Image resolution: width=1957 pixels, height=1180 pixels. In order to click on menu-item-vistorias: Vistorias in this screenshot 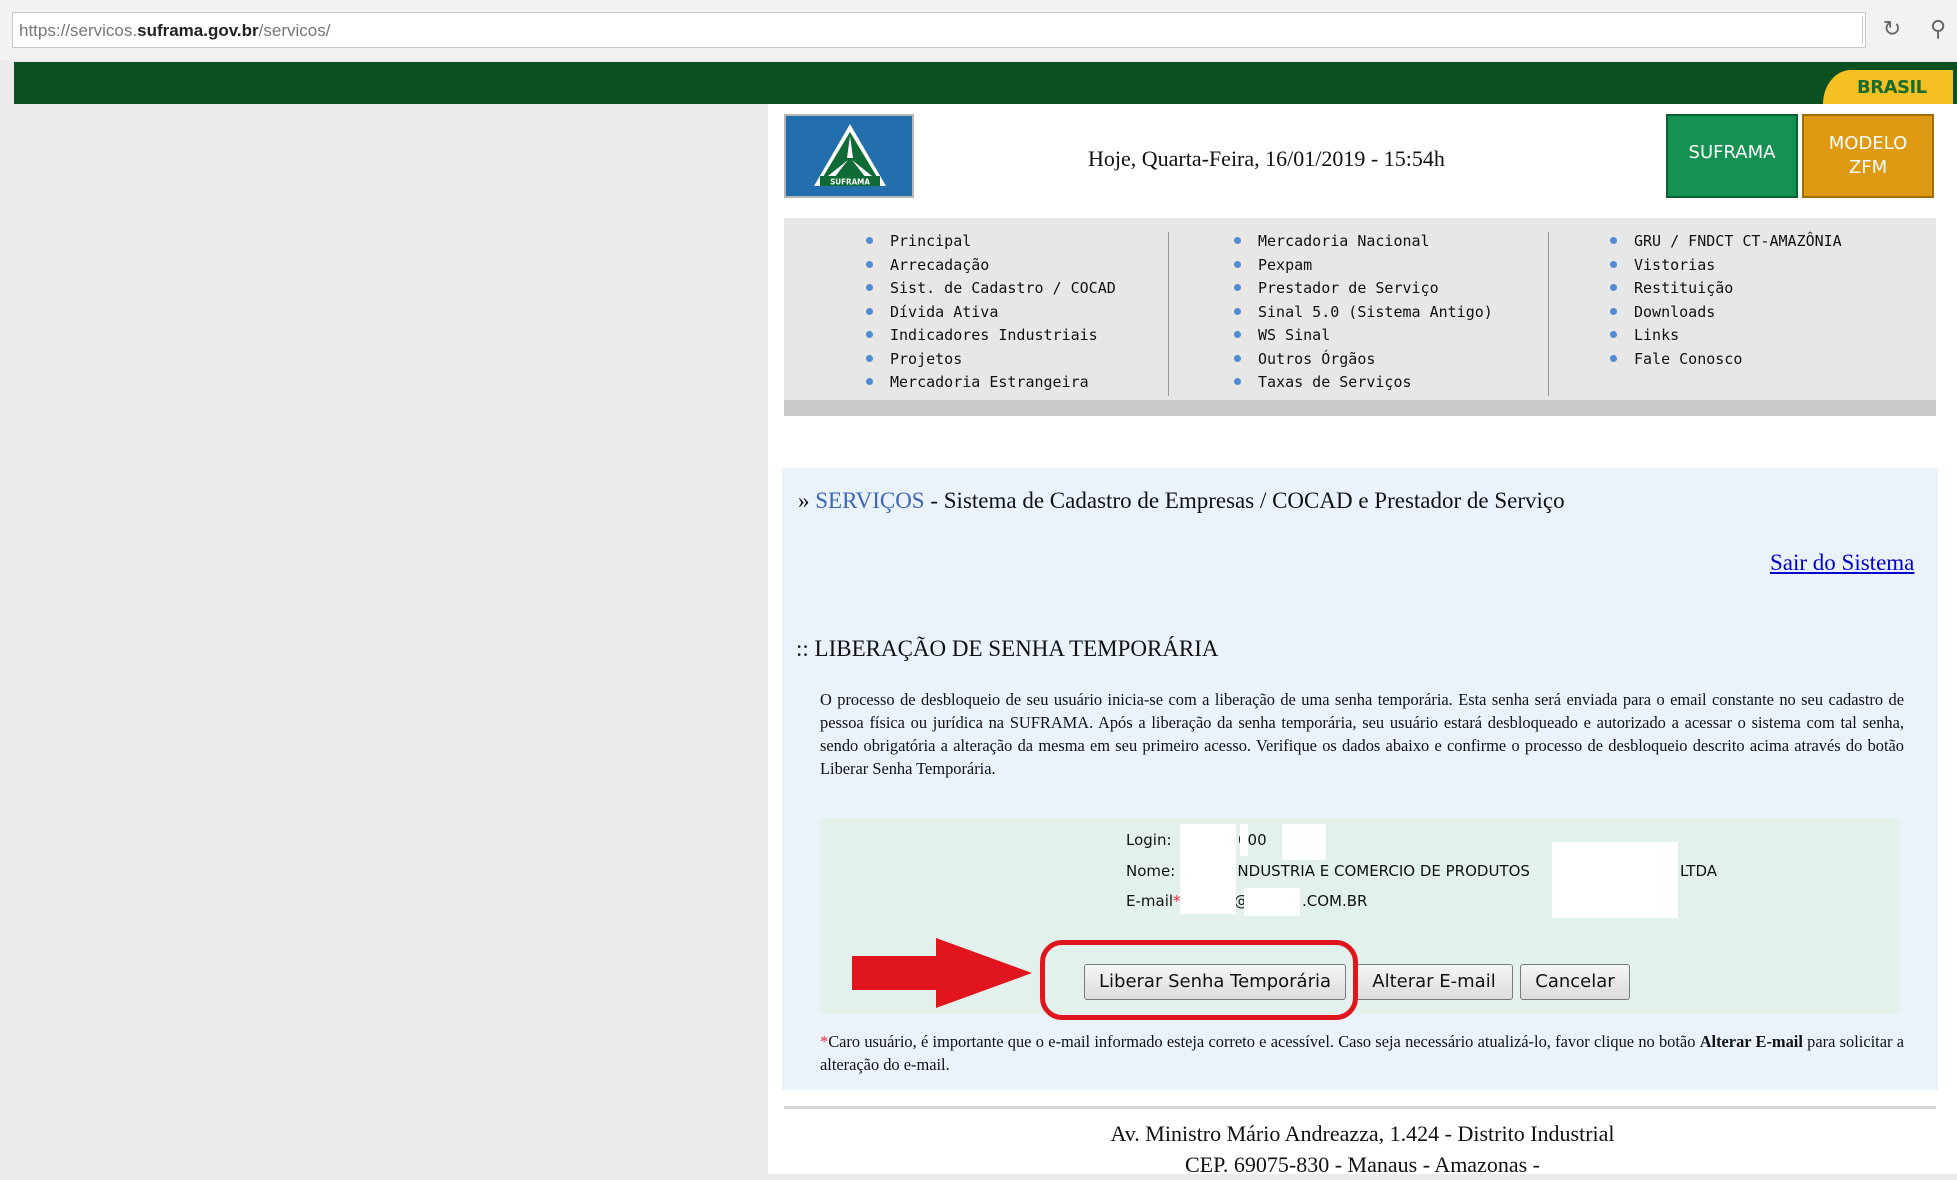, I will do `click(1726, 266)`.